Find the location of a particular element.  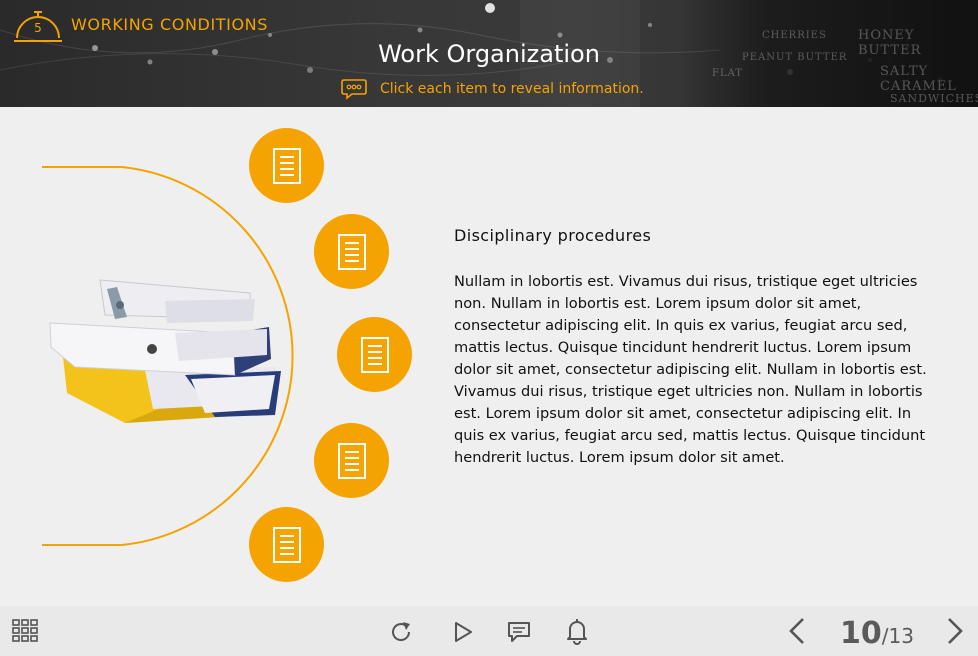

previous-button is located at coordinates (797, 631).